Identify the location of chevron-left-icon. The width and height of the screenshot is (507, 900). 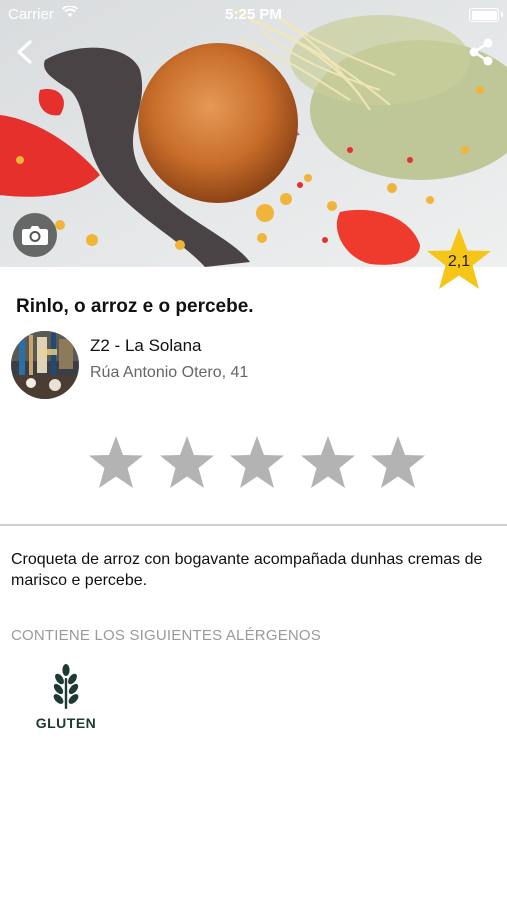
(24, 52).